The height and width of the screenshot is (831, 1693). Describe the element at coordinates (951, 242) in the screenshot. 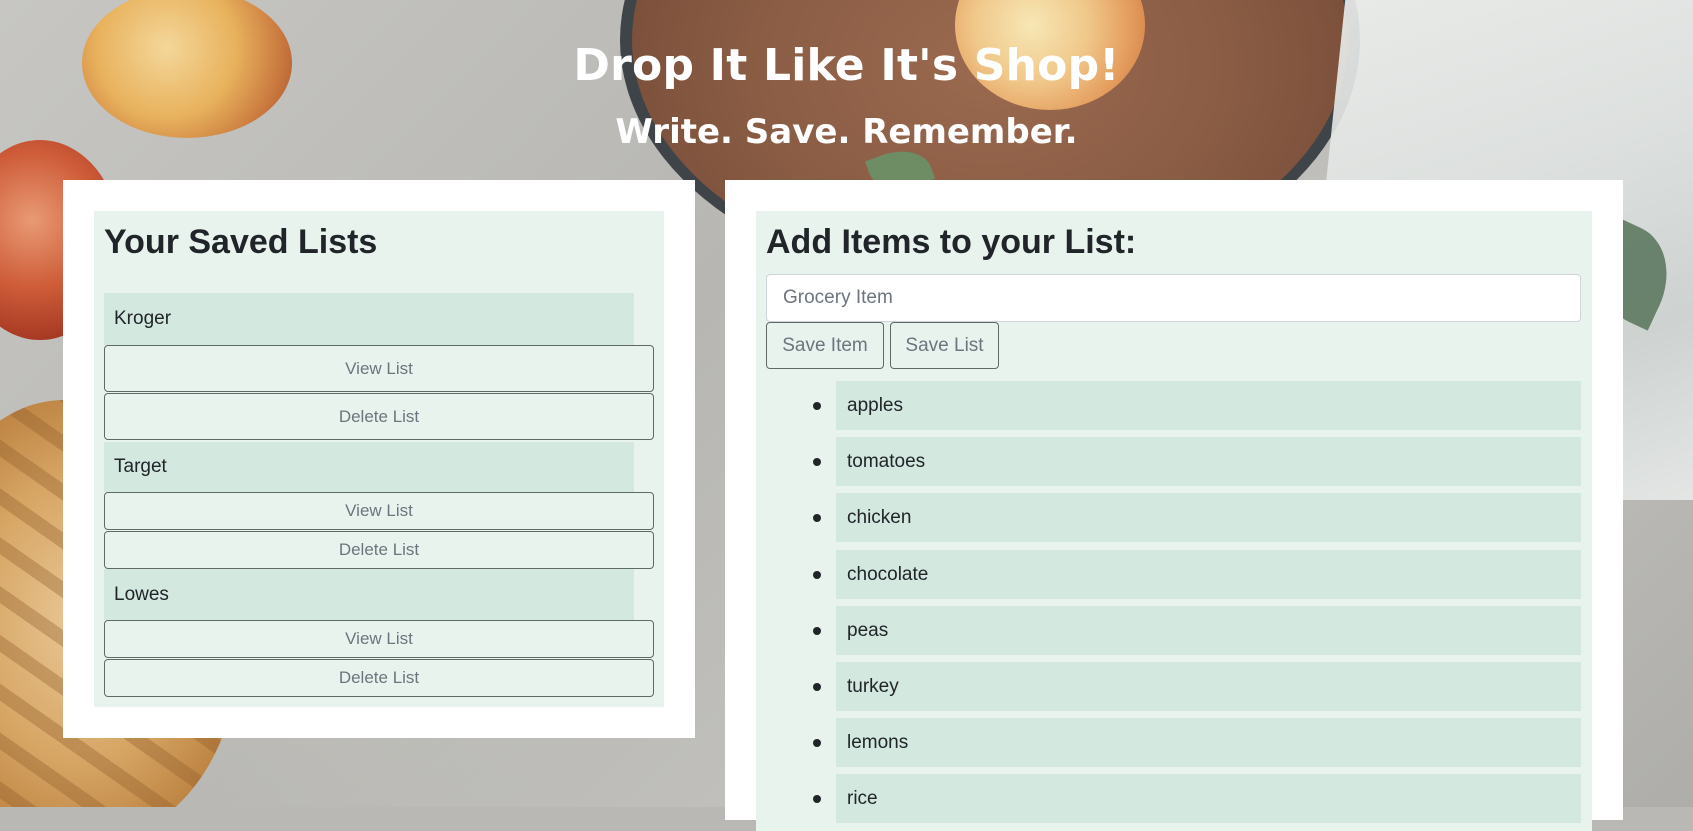

I see `add-items-heading: Add Items to your List:` at that location.